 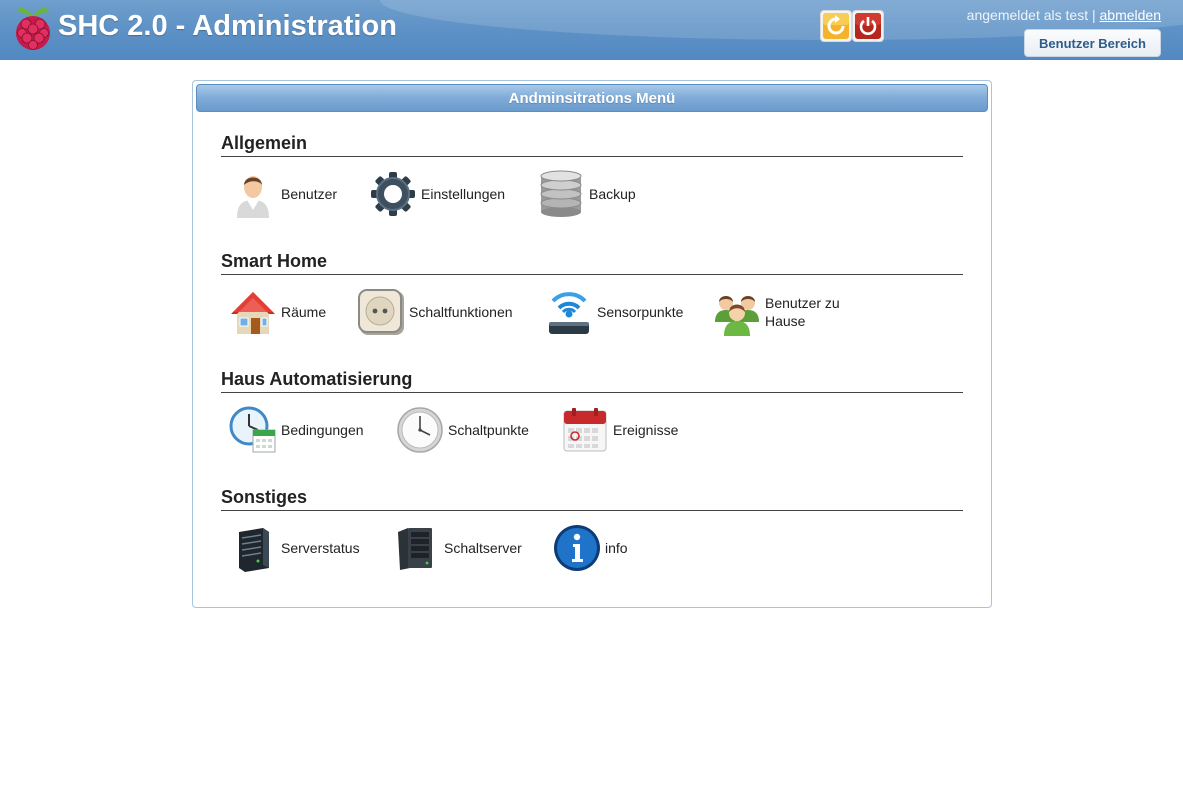 I want to click on menu-item-label: Einstellungen, so click(x=463, y=194).